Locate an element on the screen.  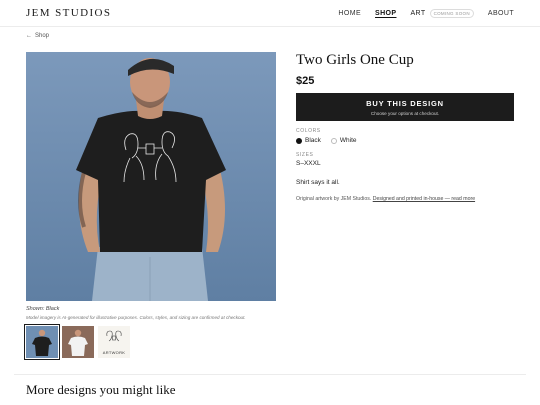
colors-label: COLORS is located at coordinates (308, 131).